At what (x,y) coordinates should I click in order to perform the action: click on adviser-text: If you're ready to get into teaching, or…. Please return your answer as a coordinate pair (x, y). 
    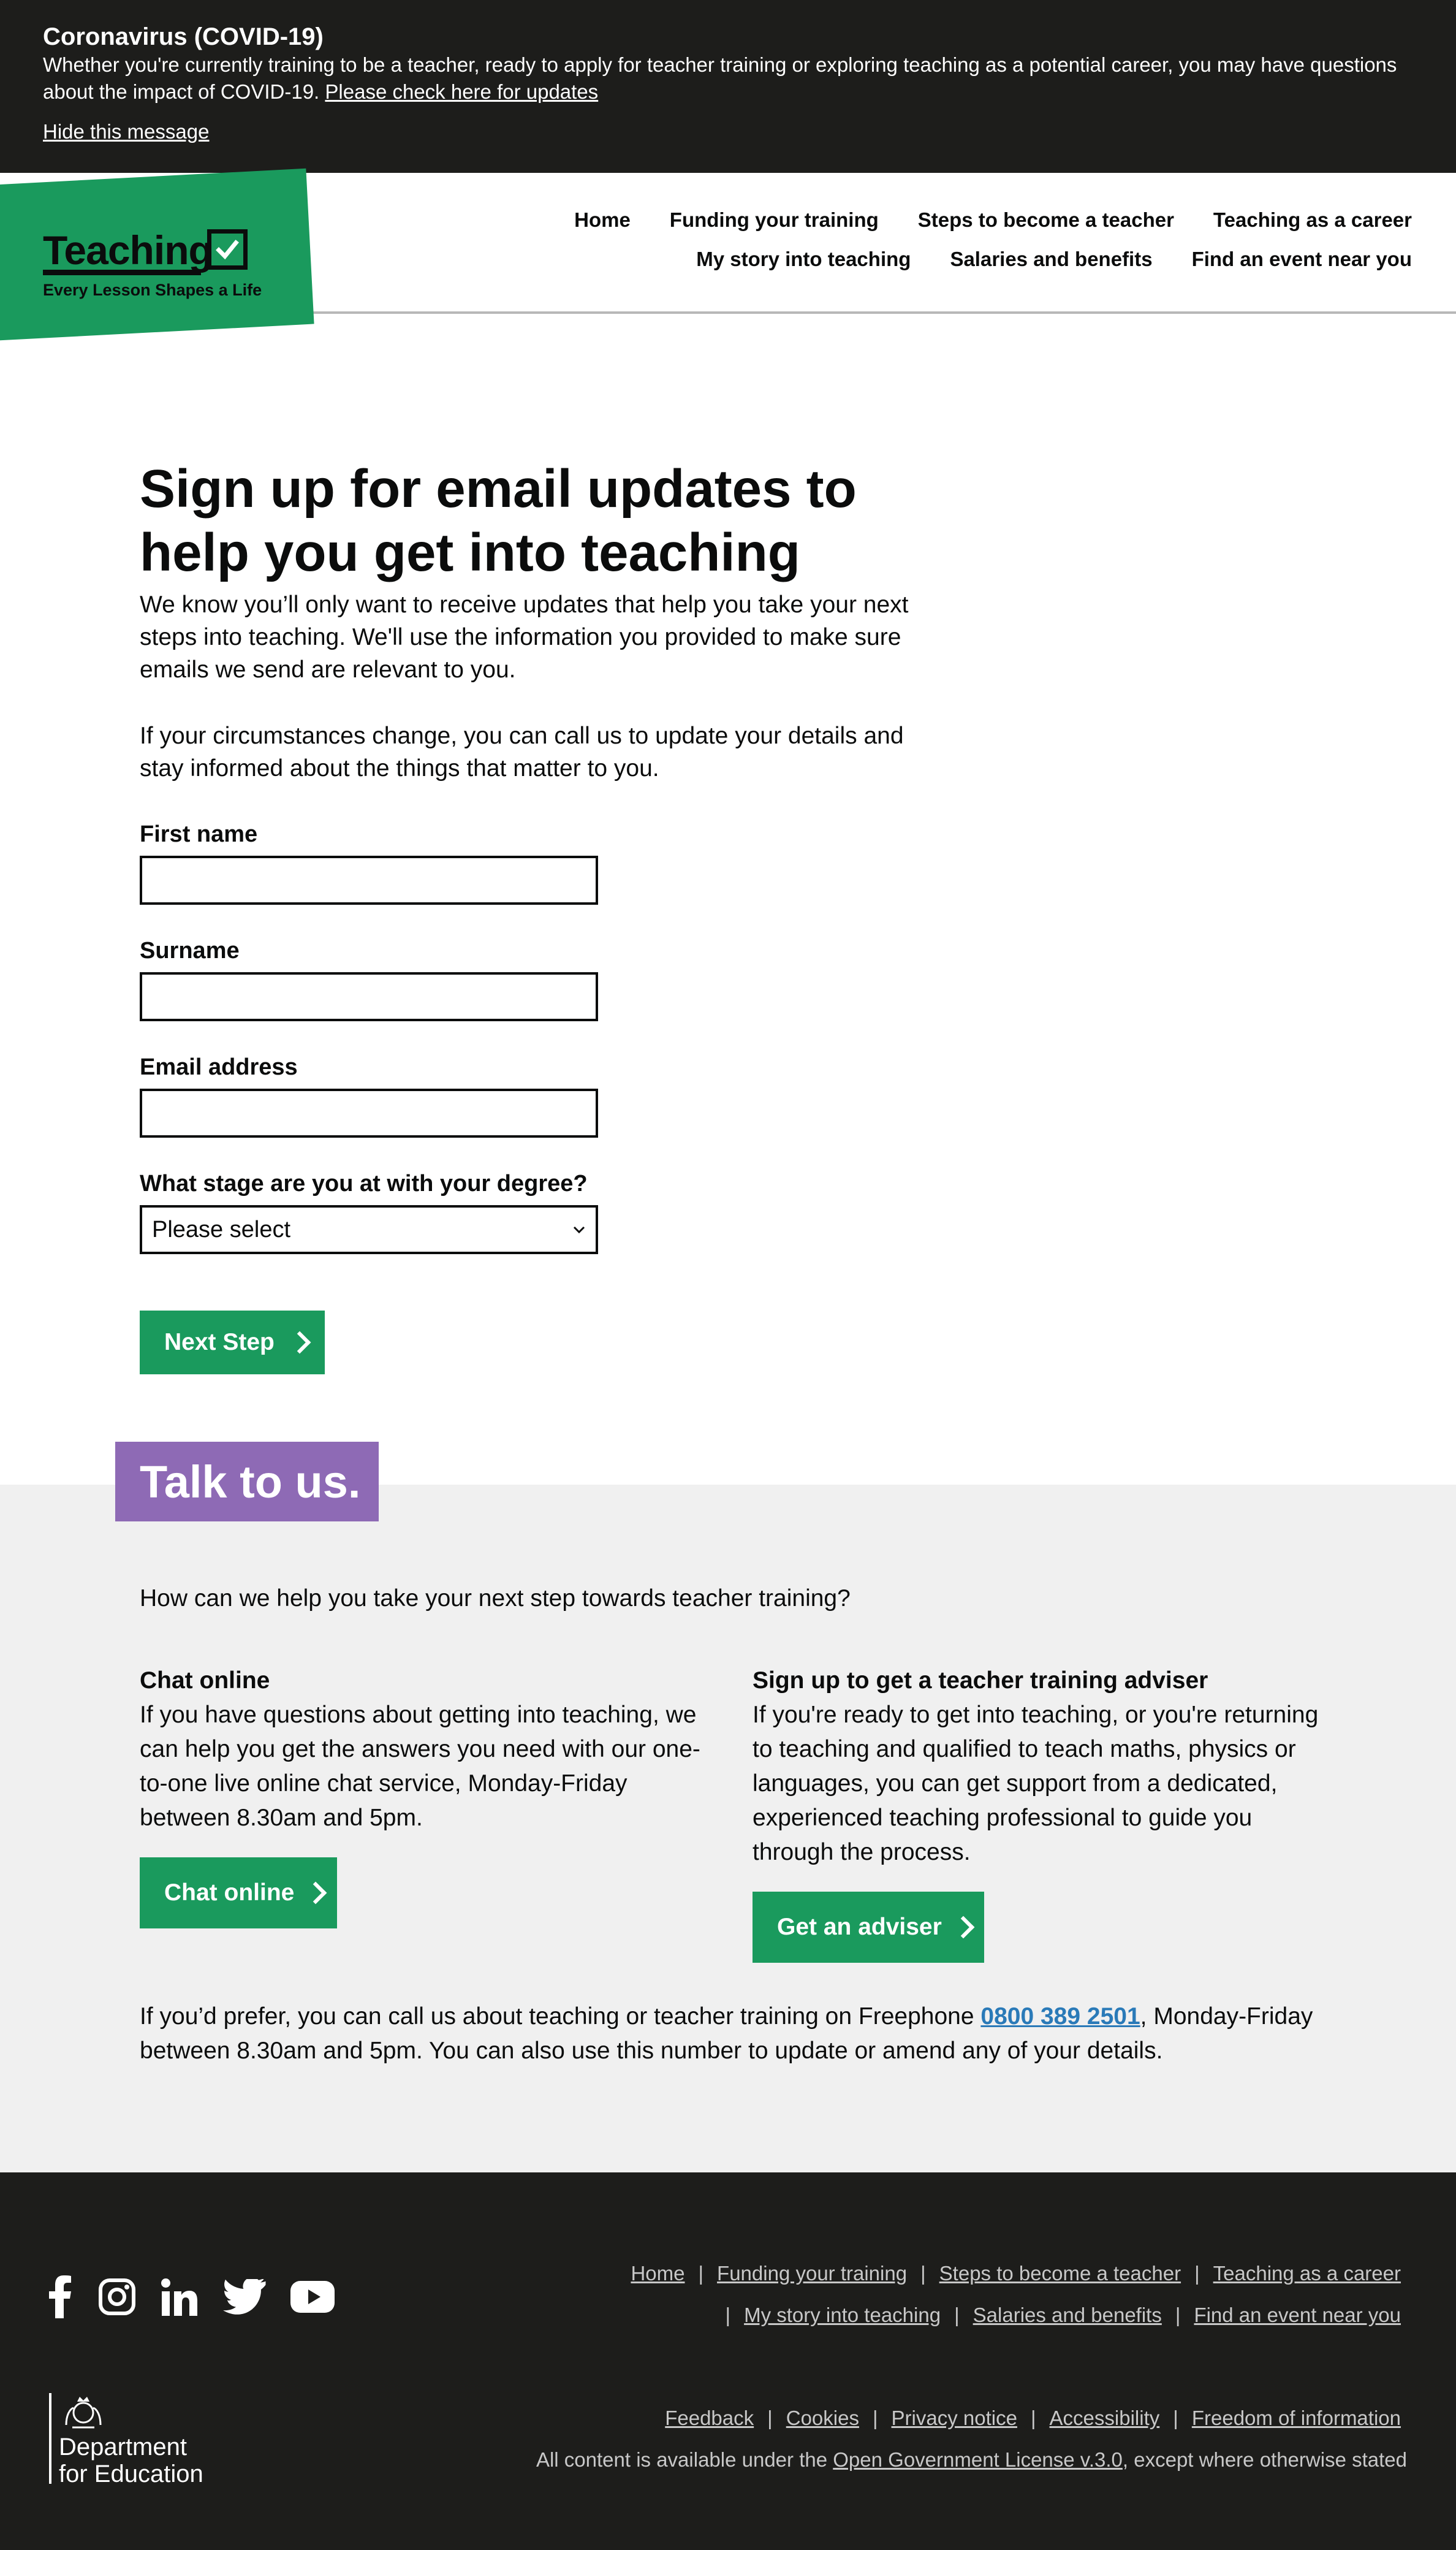
    Looking at the image, I should click on (1036, 1783).